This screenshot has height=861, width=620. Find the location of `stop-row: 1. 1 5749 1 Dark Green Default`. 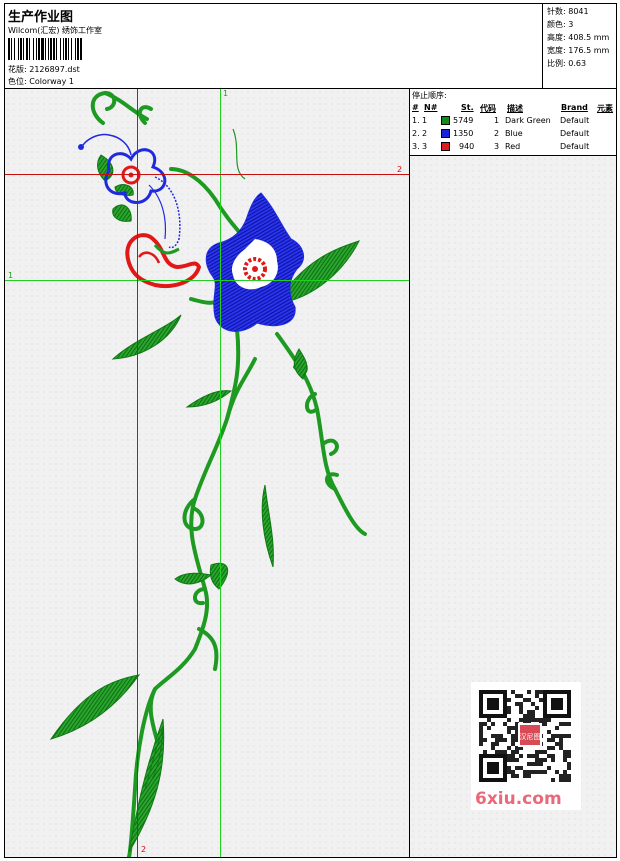

stop-row: 1. 1 5749 1 Dark Green Default is located at coordinates (513, 122).